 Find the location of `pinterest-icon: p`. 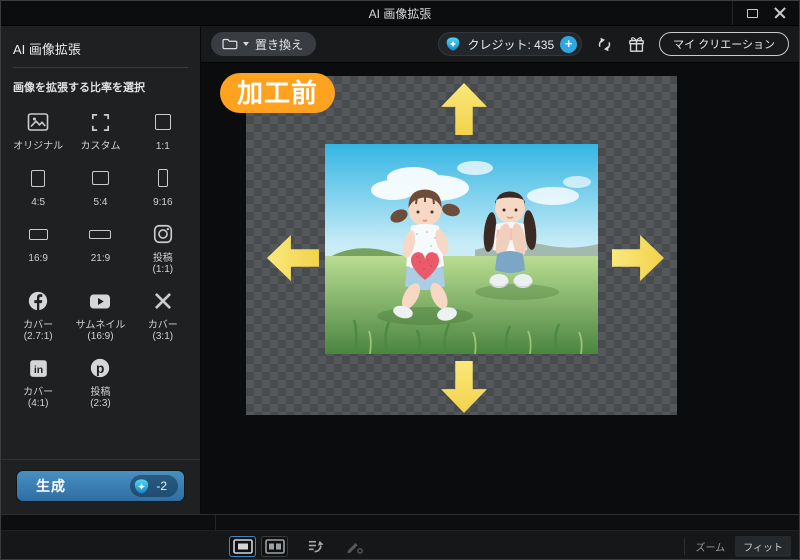

pinterest-icon: p is located at coordinates (100, 368).